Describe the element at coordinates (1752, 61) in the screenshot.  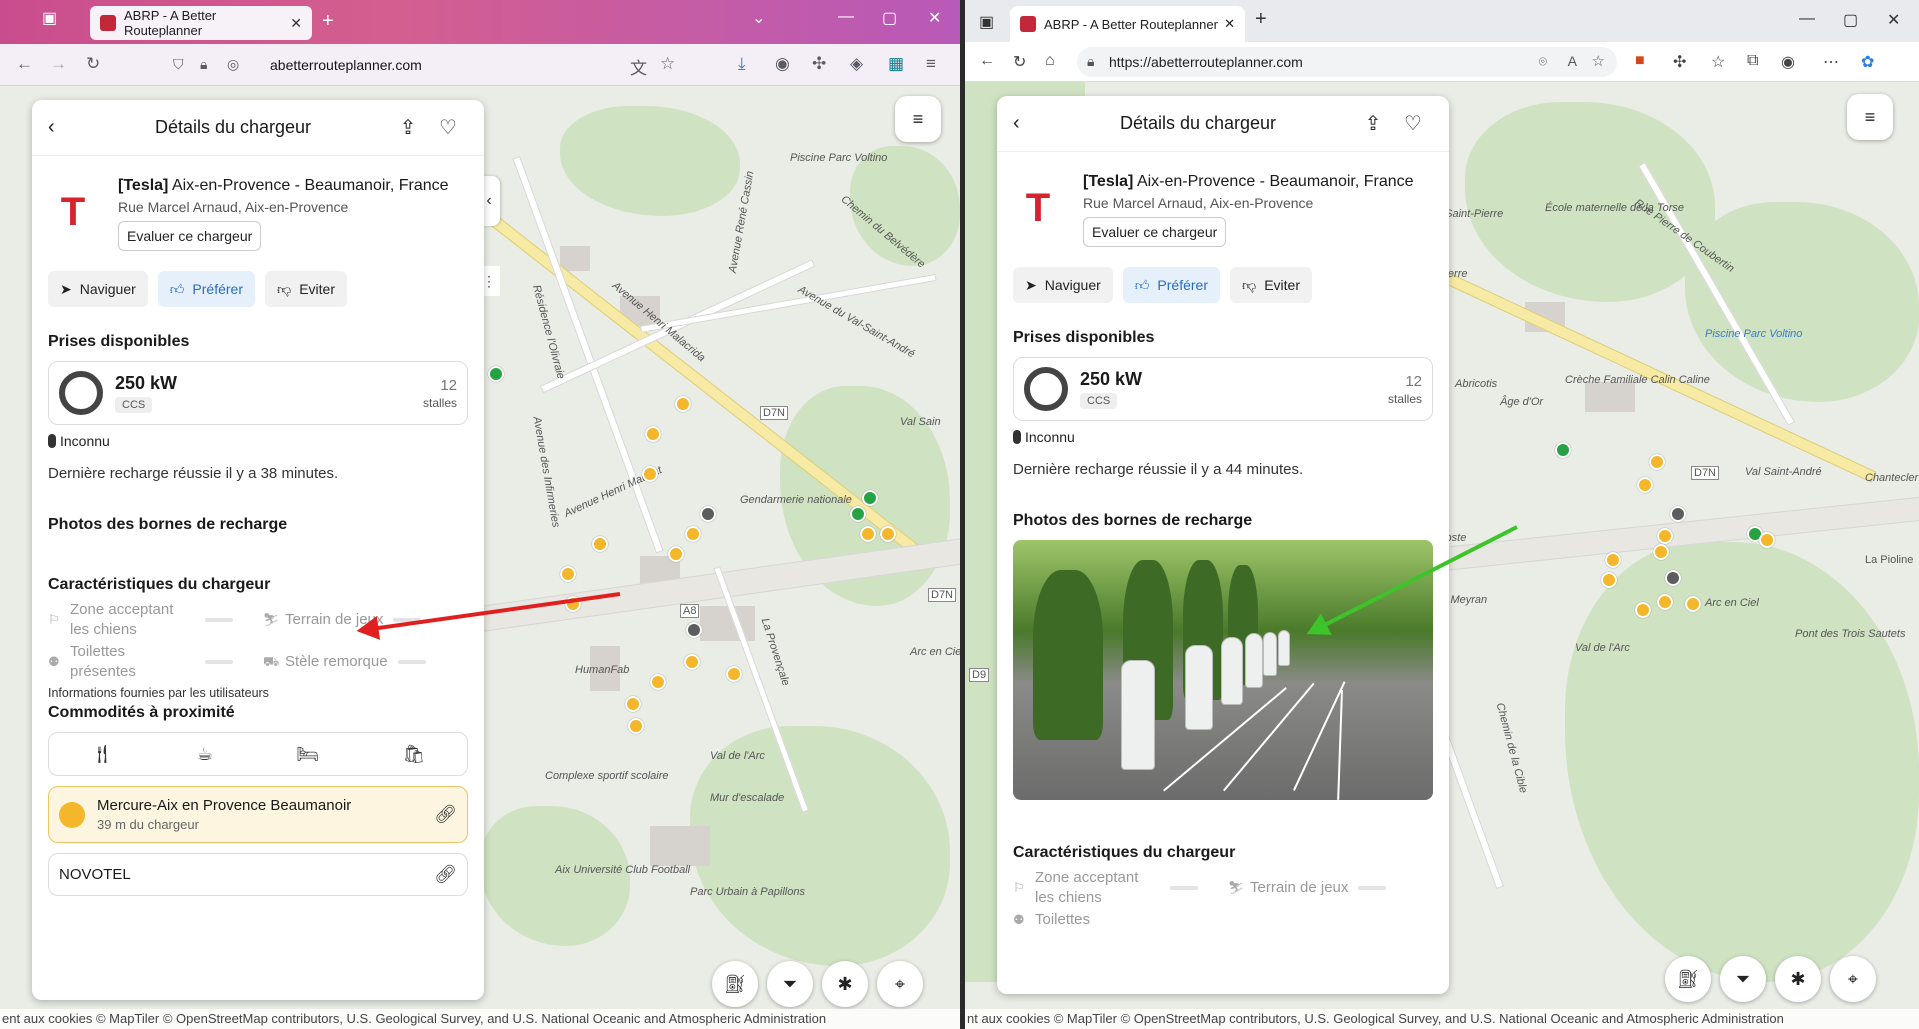
I see `collections-icon: ⧉` at that location.